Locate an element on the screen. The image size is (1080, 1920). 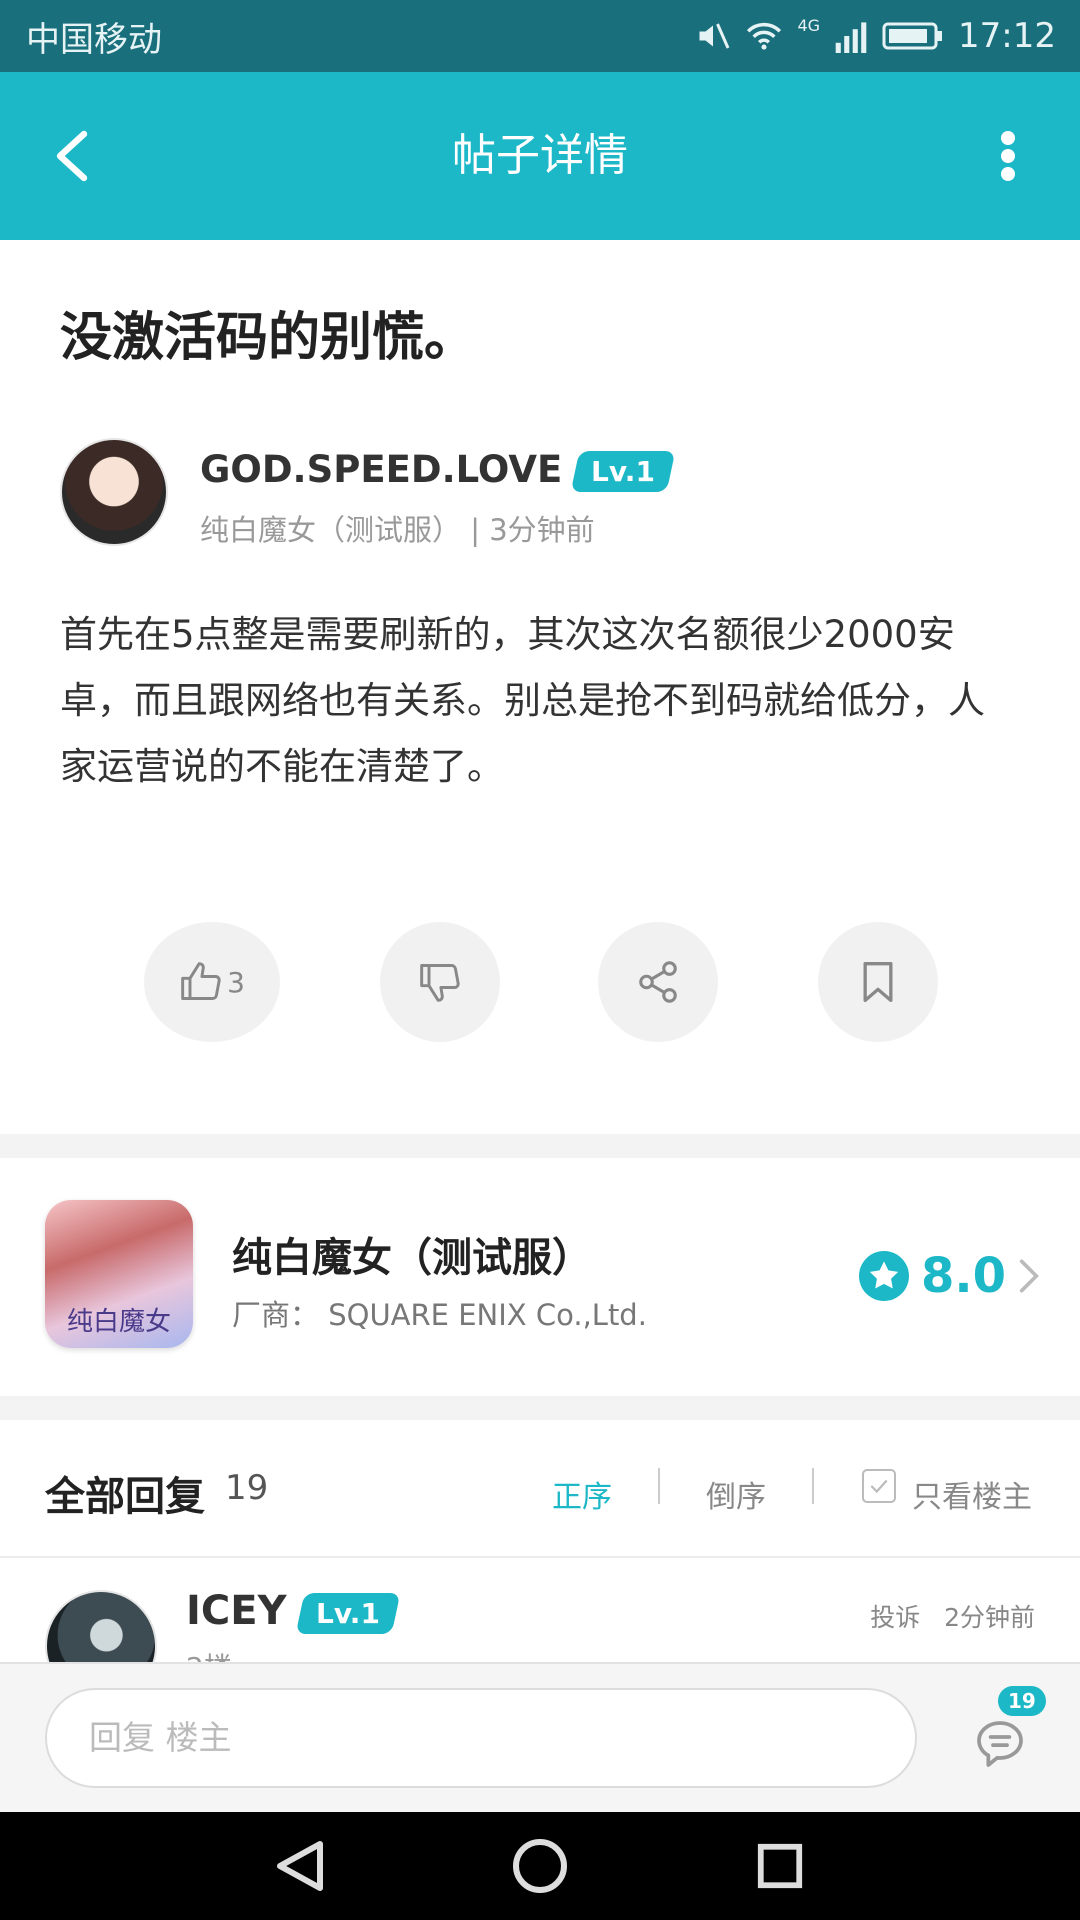
more-button is located at coordinates (1008, 156).